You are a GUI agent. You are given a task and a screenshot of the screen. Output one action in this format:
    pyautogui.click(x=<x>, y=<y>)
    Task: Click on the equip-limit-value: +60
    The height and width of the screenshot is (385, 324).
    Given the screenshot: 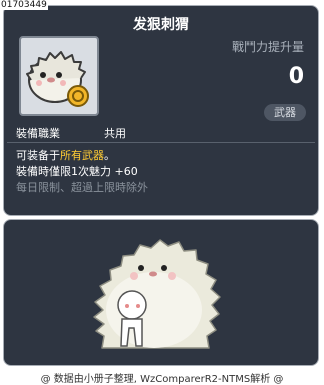 What is the action you would take?
    pyautogui.click(x=126, y=171)
    